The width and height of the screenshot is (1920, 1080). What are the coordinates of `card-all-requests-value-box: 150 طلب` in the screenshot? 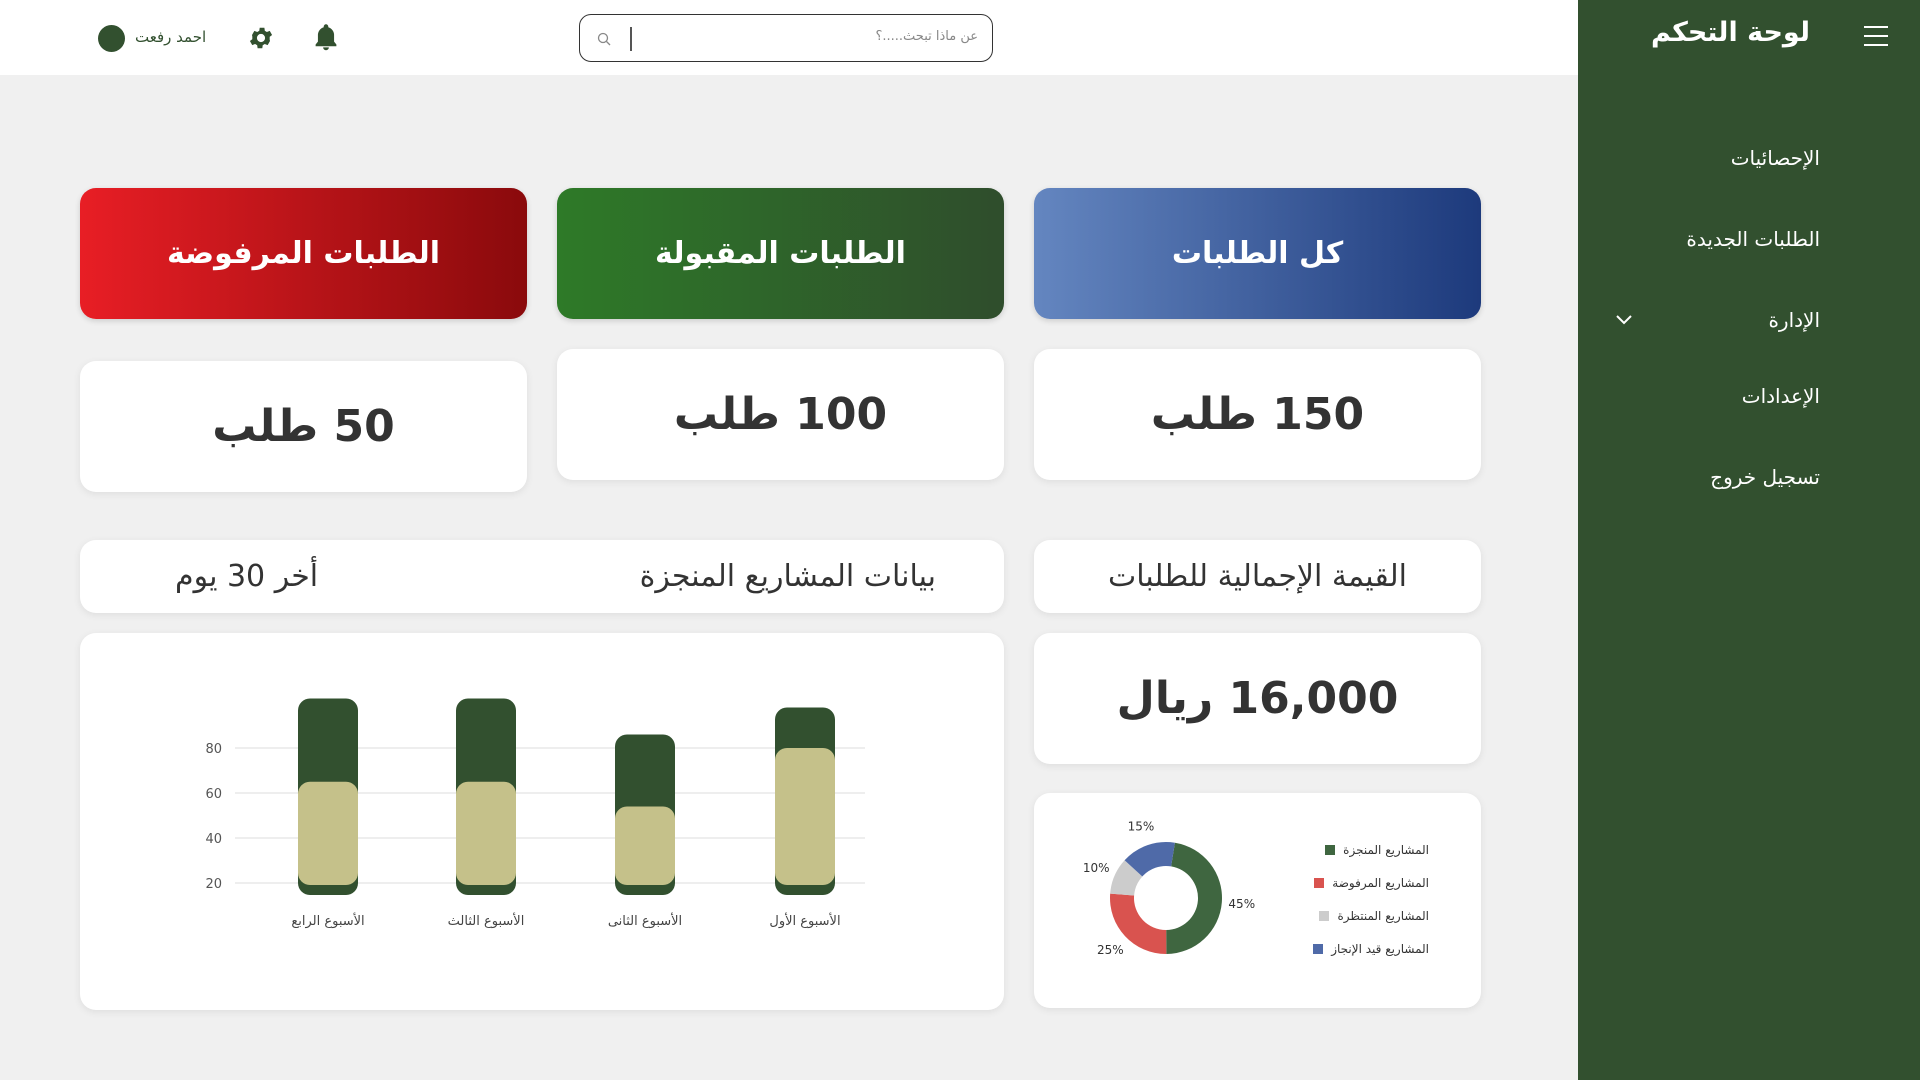 It's located at (1257, 414).